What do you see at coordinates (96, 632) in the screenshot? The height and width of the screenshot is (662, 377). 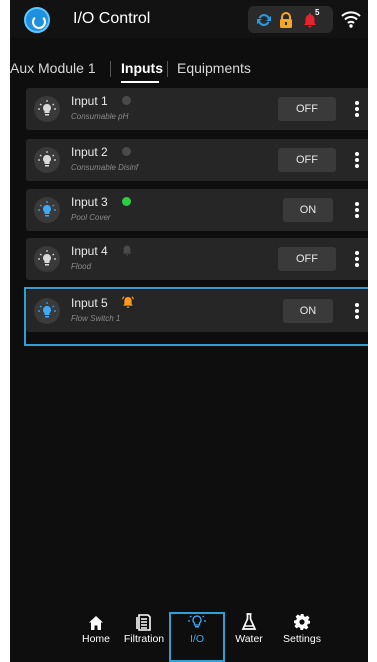 I see `nav-home: Home` at bounding box center [96, 632].